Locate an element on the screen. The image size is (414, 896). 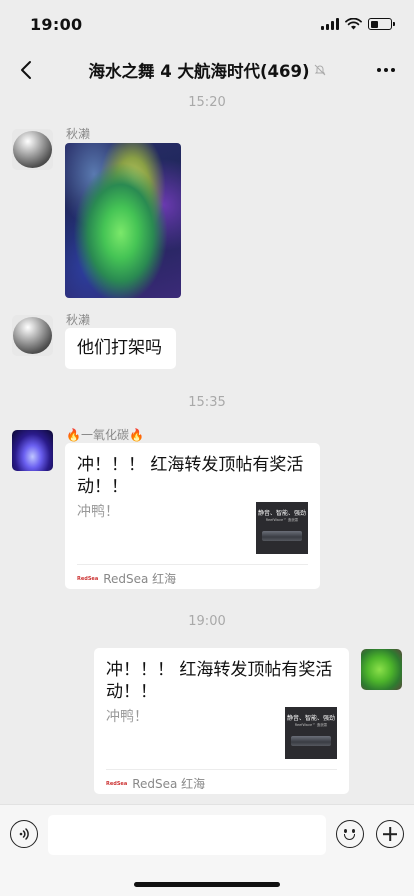
message-text: 他们打架吗 is located at coordinates (119, 348).